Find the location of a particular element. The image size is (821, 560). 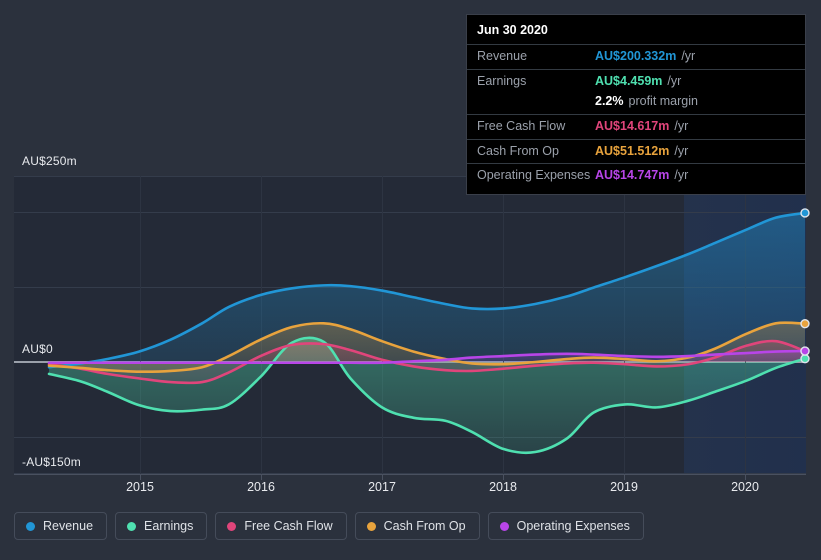

x-axis-label-2019: 2019 is located at coordinates (624, 487).